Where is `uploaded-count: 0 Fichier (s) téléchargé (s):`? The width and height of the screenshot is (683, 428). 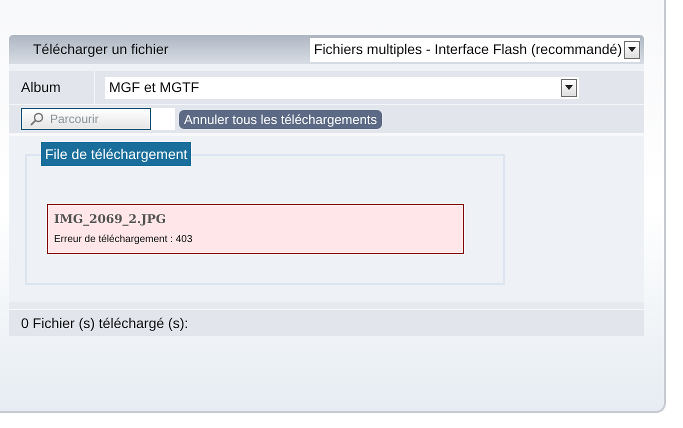 uploaded-count: 0 Fichier (s) téléchargé (s): is located at coordinates (104, 323).